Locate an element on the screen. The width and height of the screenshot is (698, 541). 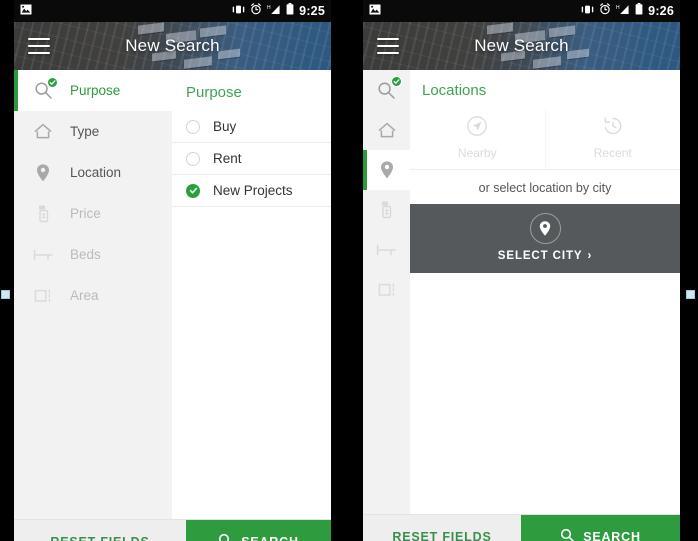
sidebar-item-location: Location is located at coordinates (93, 172).